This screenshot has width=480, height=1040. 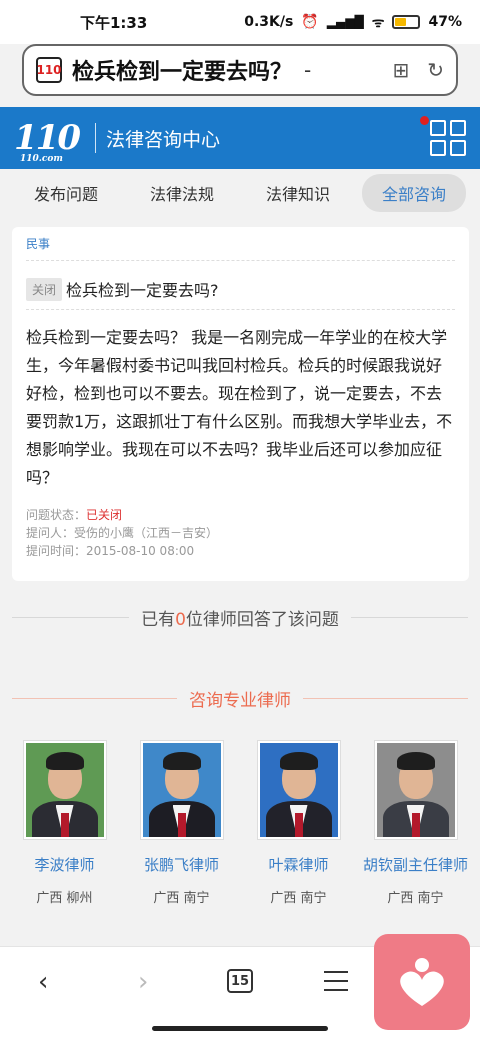 I want to click on answer-count: 0, so click(x=180, y=620).